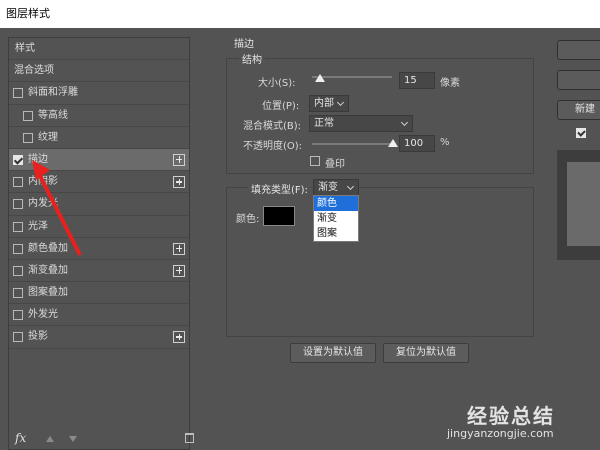  I want to click on opacity-slider-thumb, so click(393, 143).